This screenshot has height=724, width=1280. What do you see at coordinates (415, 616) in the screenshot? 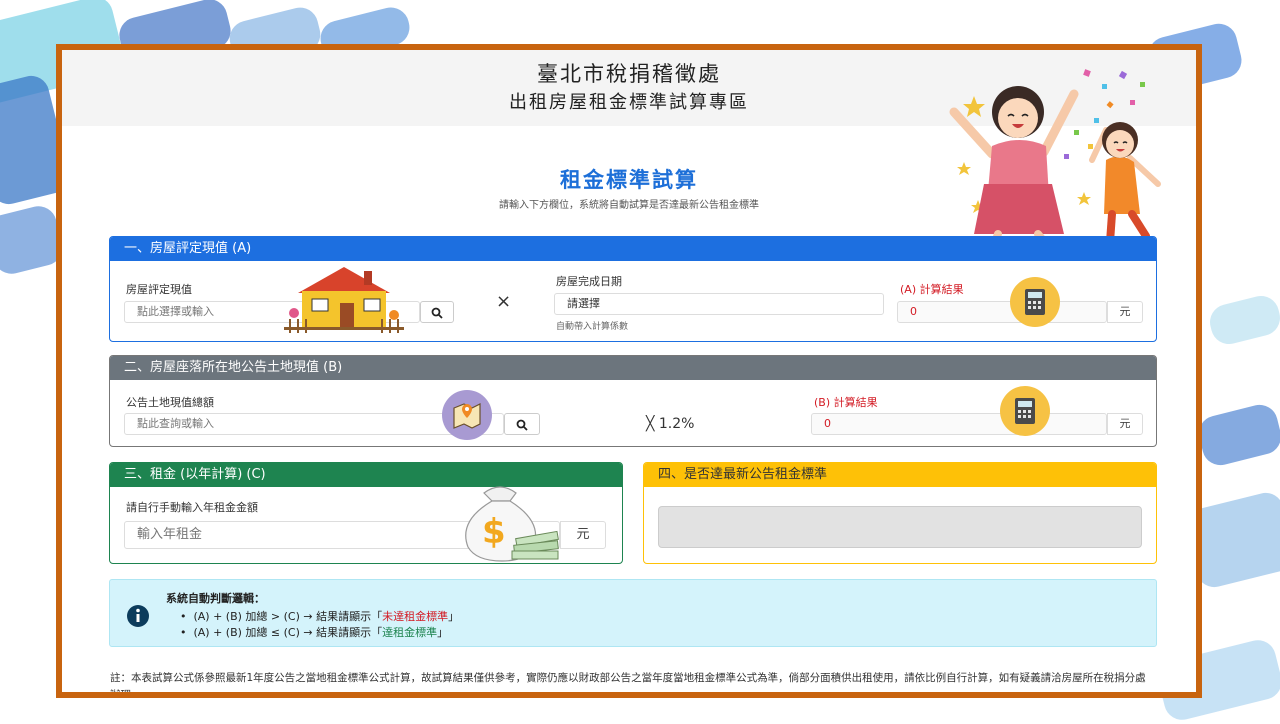
I see `rule-1-result: 未達租金標準` at bounding box center [415, 616].